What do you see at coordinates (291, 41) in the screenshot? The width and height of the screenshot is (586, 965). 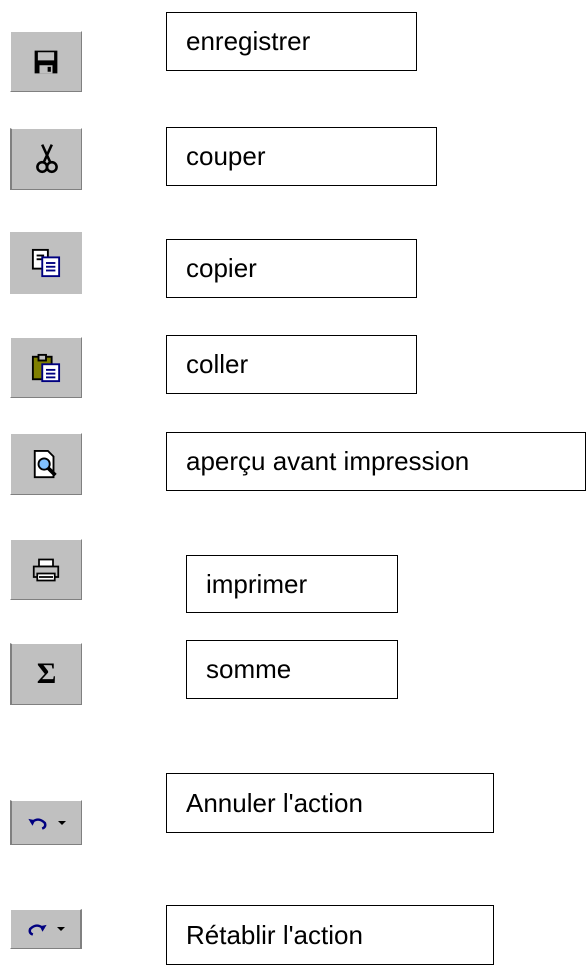 I see `save-label: enregistrer` at bounding box center [291, 41].